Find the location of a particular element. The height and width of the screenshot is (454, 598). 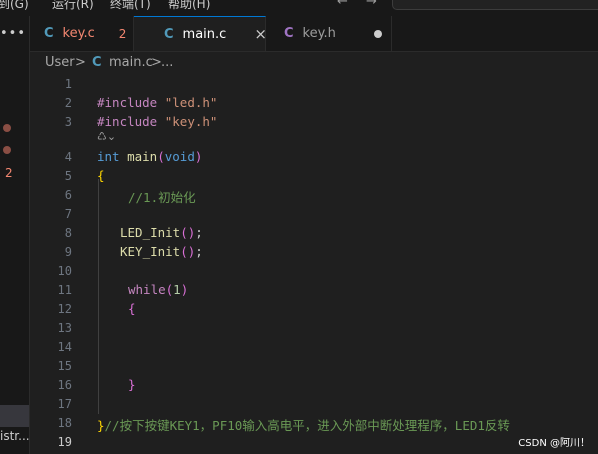

line-number: 1 is located at coordinates (68, 84).